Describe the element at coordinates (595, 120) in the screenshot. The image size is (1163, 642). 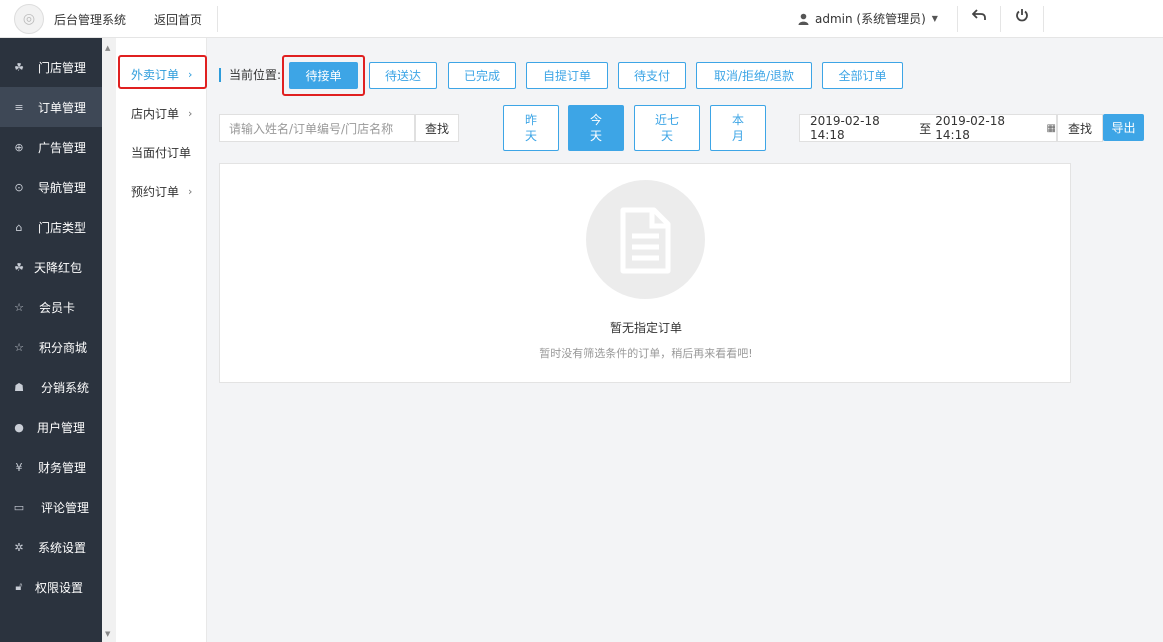
I see `date-filter-label: 今` at that location.